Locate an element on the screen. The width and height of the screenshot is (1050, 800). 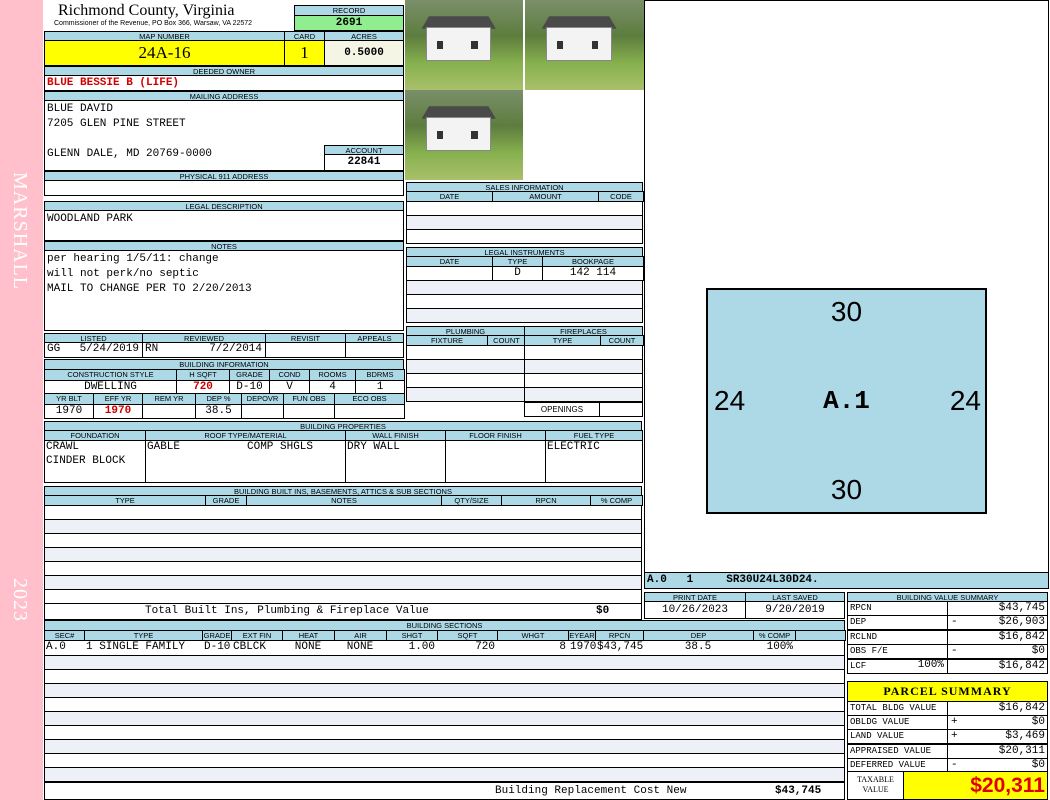
vs-value: $16,842 is located at coordinates (997, 637).